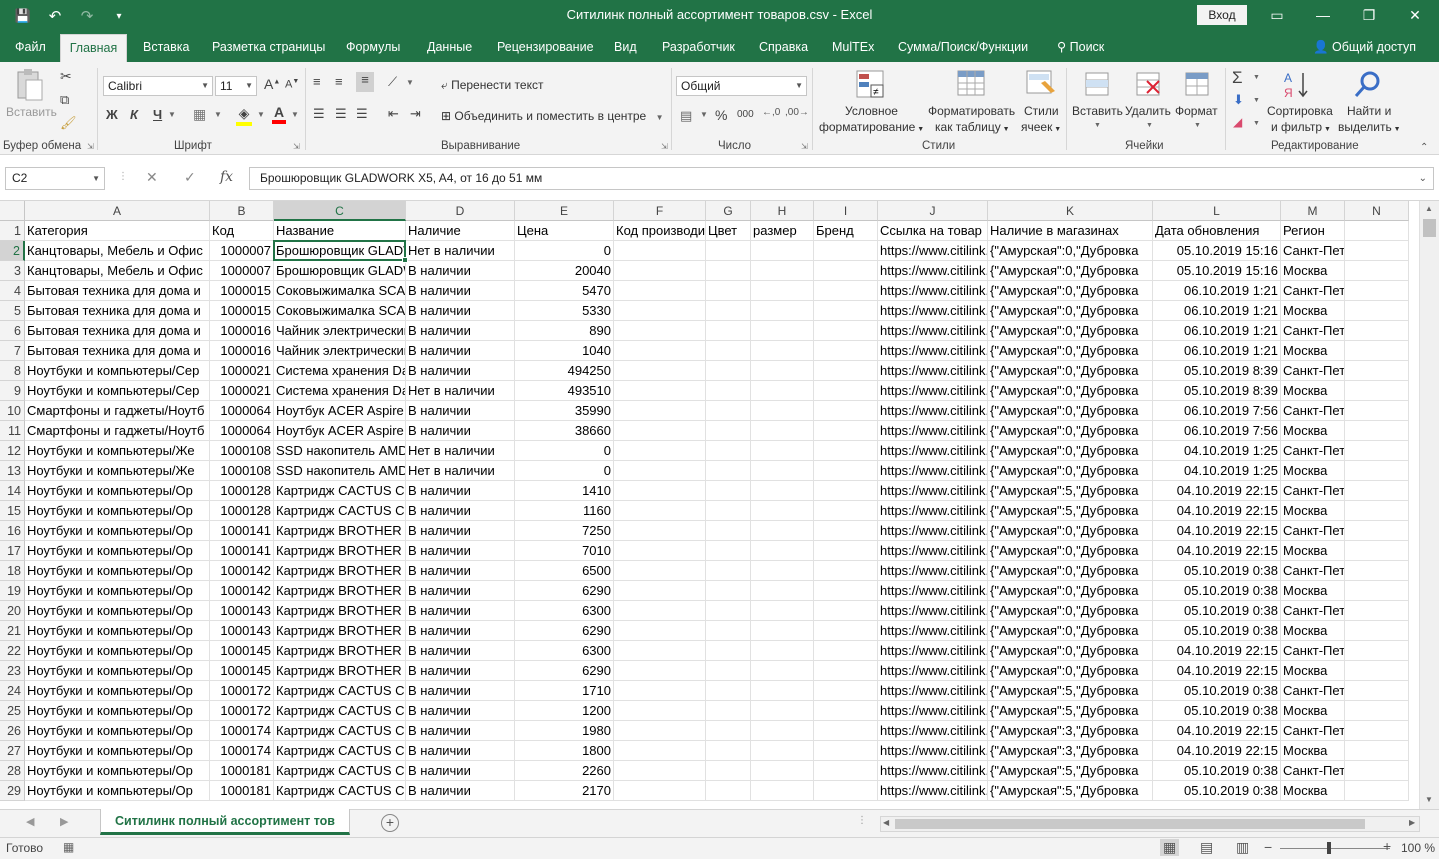 This screenshot has width=1439, height=859. Describe the element at coordinates (12, 471) in the screenshot. I see `row-header: 13` at that location.